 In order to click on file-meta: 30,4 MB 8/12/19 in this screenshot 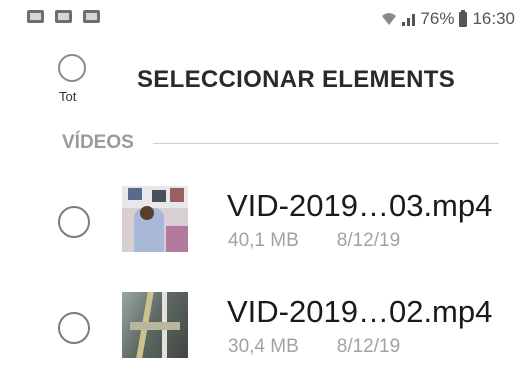, I will do `click(314, 347)`.